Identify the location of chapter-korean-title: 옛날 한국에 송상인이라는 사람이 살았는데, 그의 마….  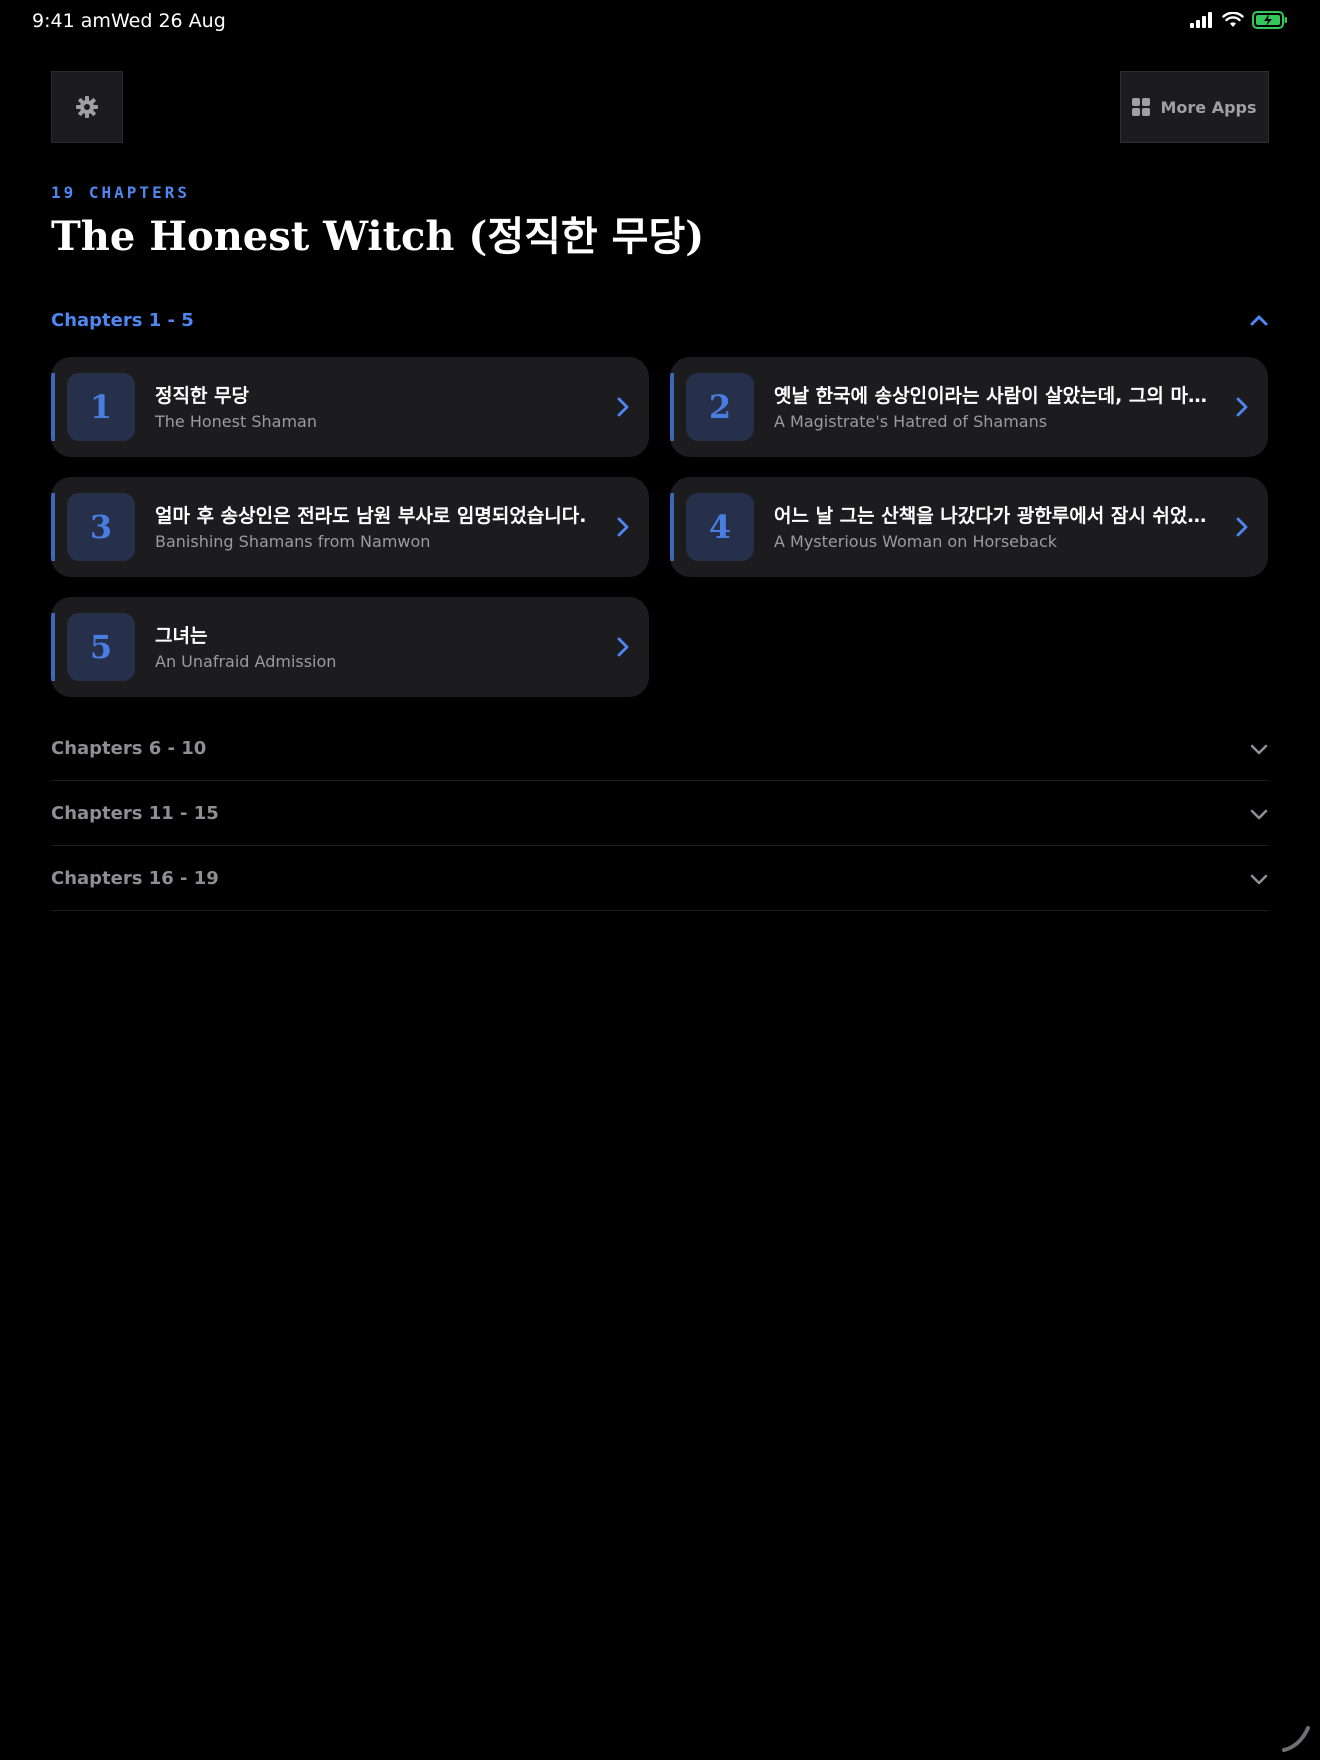
(990, 396).